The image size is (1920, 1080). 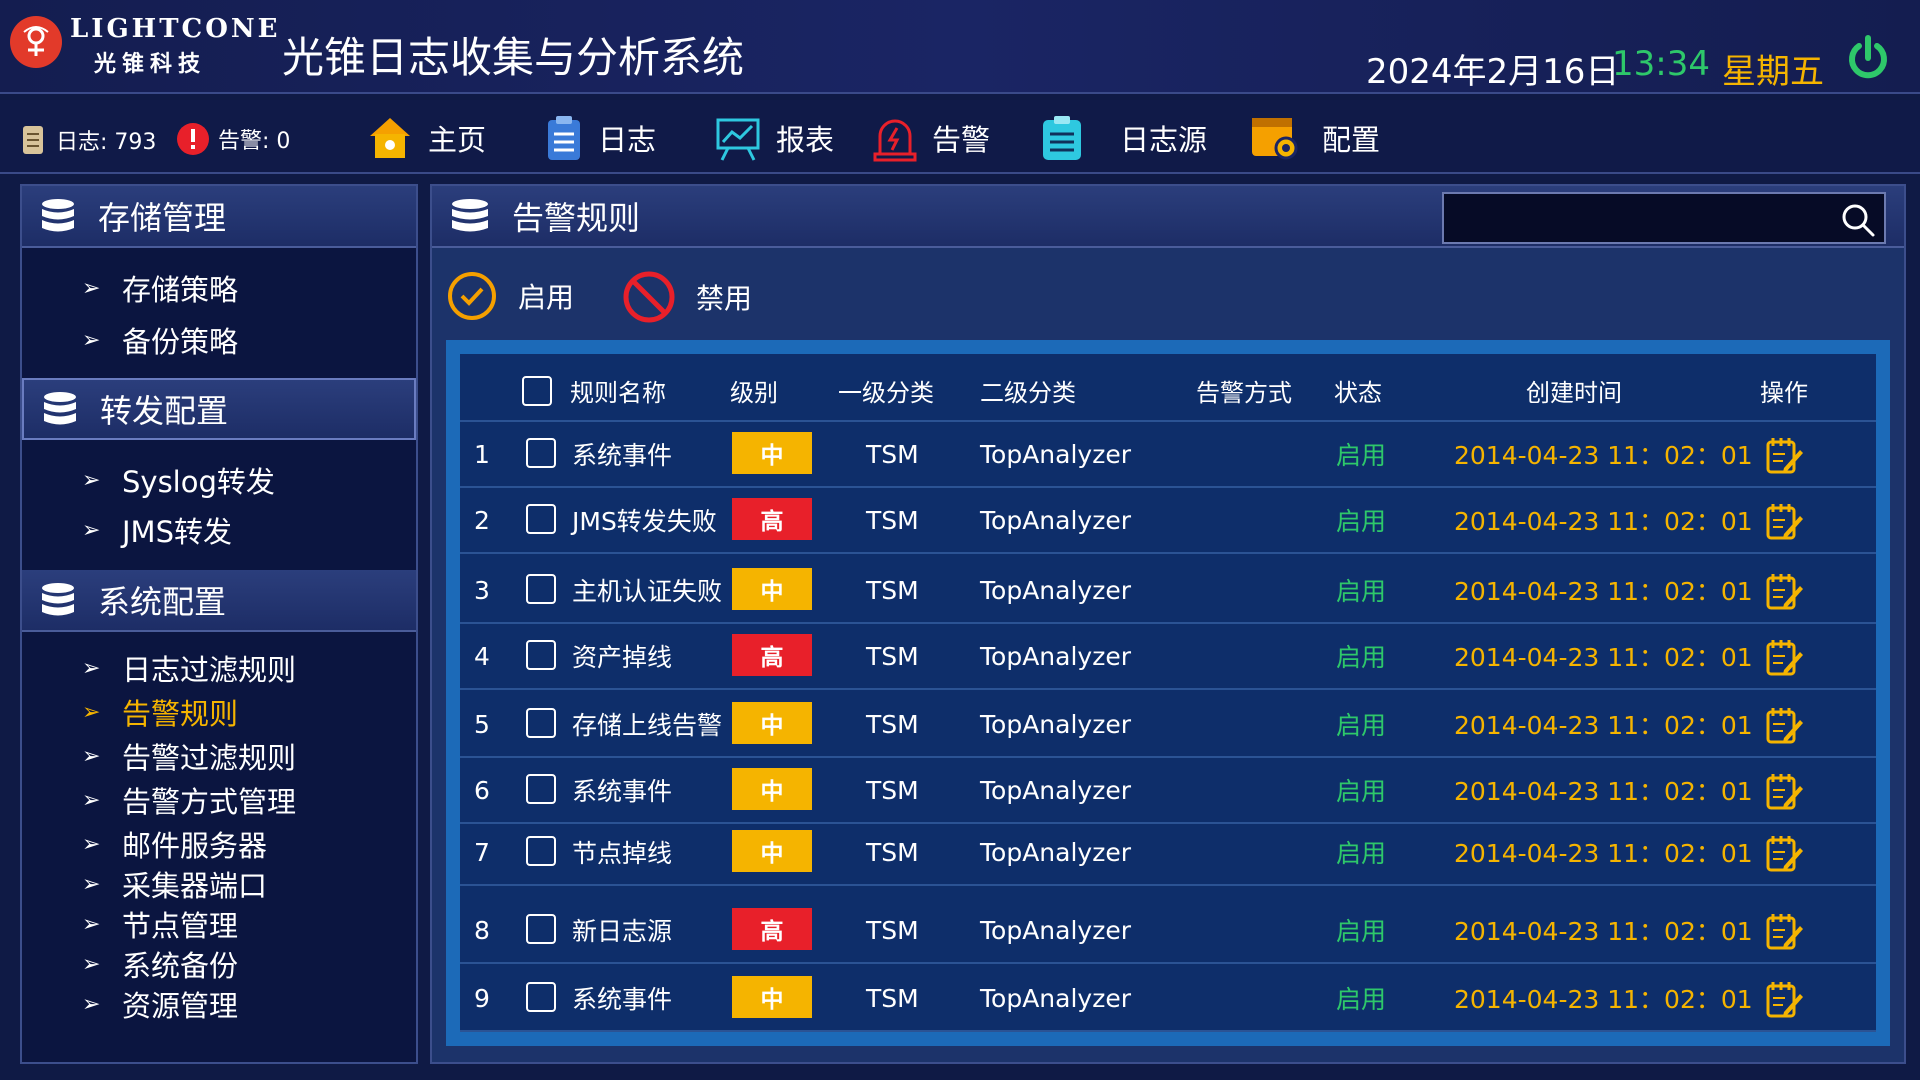 What do you see at coordinates (895, 140) in the screenshot?
I see `alarm-bell-icon` at bounding box center [895, 140].